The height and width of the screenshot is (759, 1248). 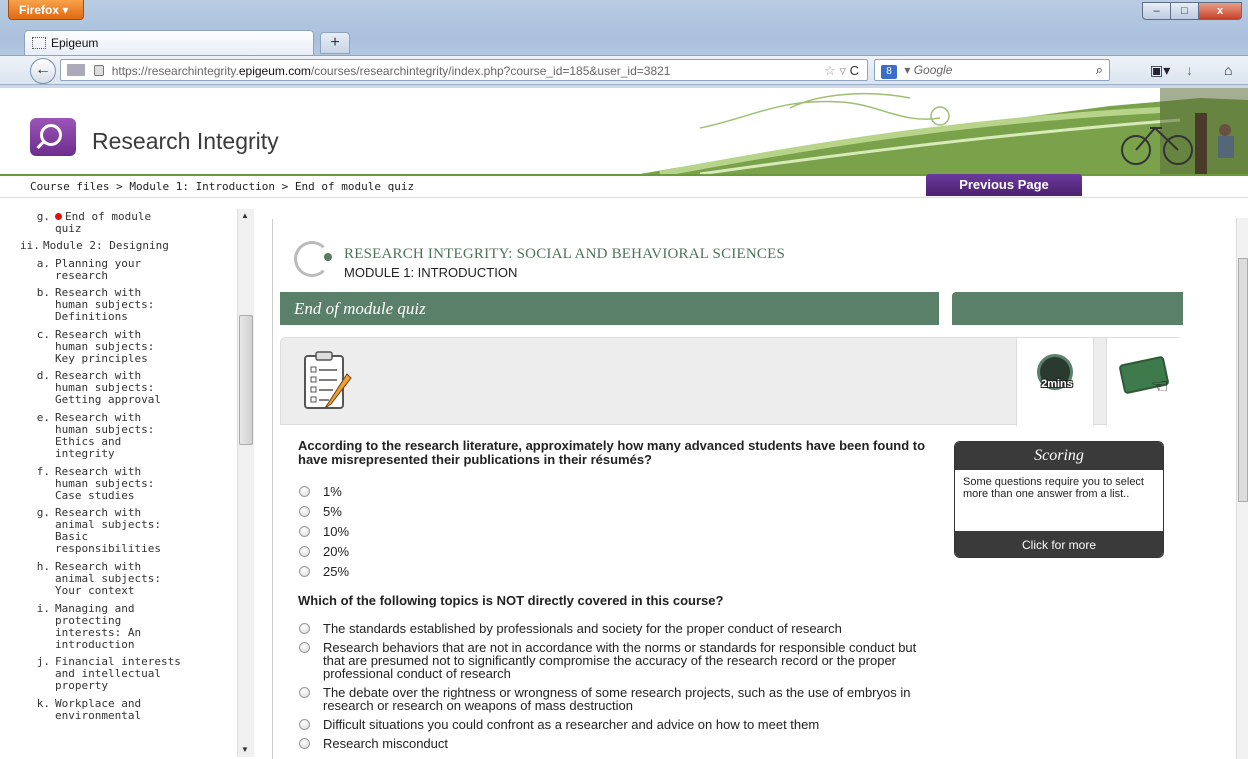 What do you see at coordinates (104, 305) in the screenshot?
I see `sidebar-item-label: Research with human subjects: Definitions` at bounding box center [104, 305].